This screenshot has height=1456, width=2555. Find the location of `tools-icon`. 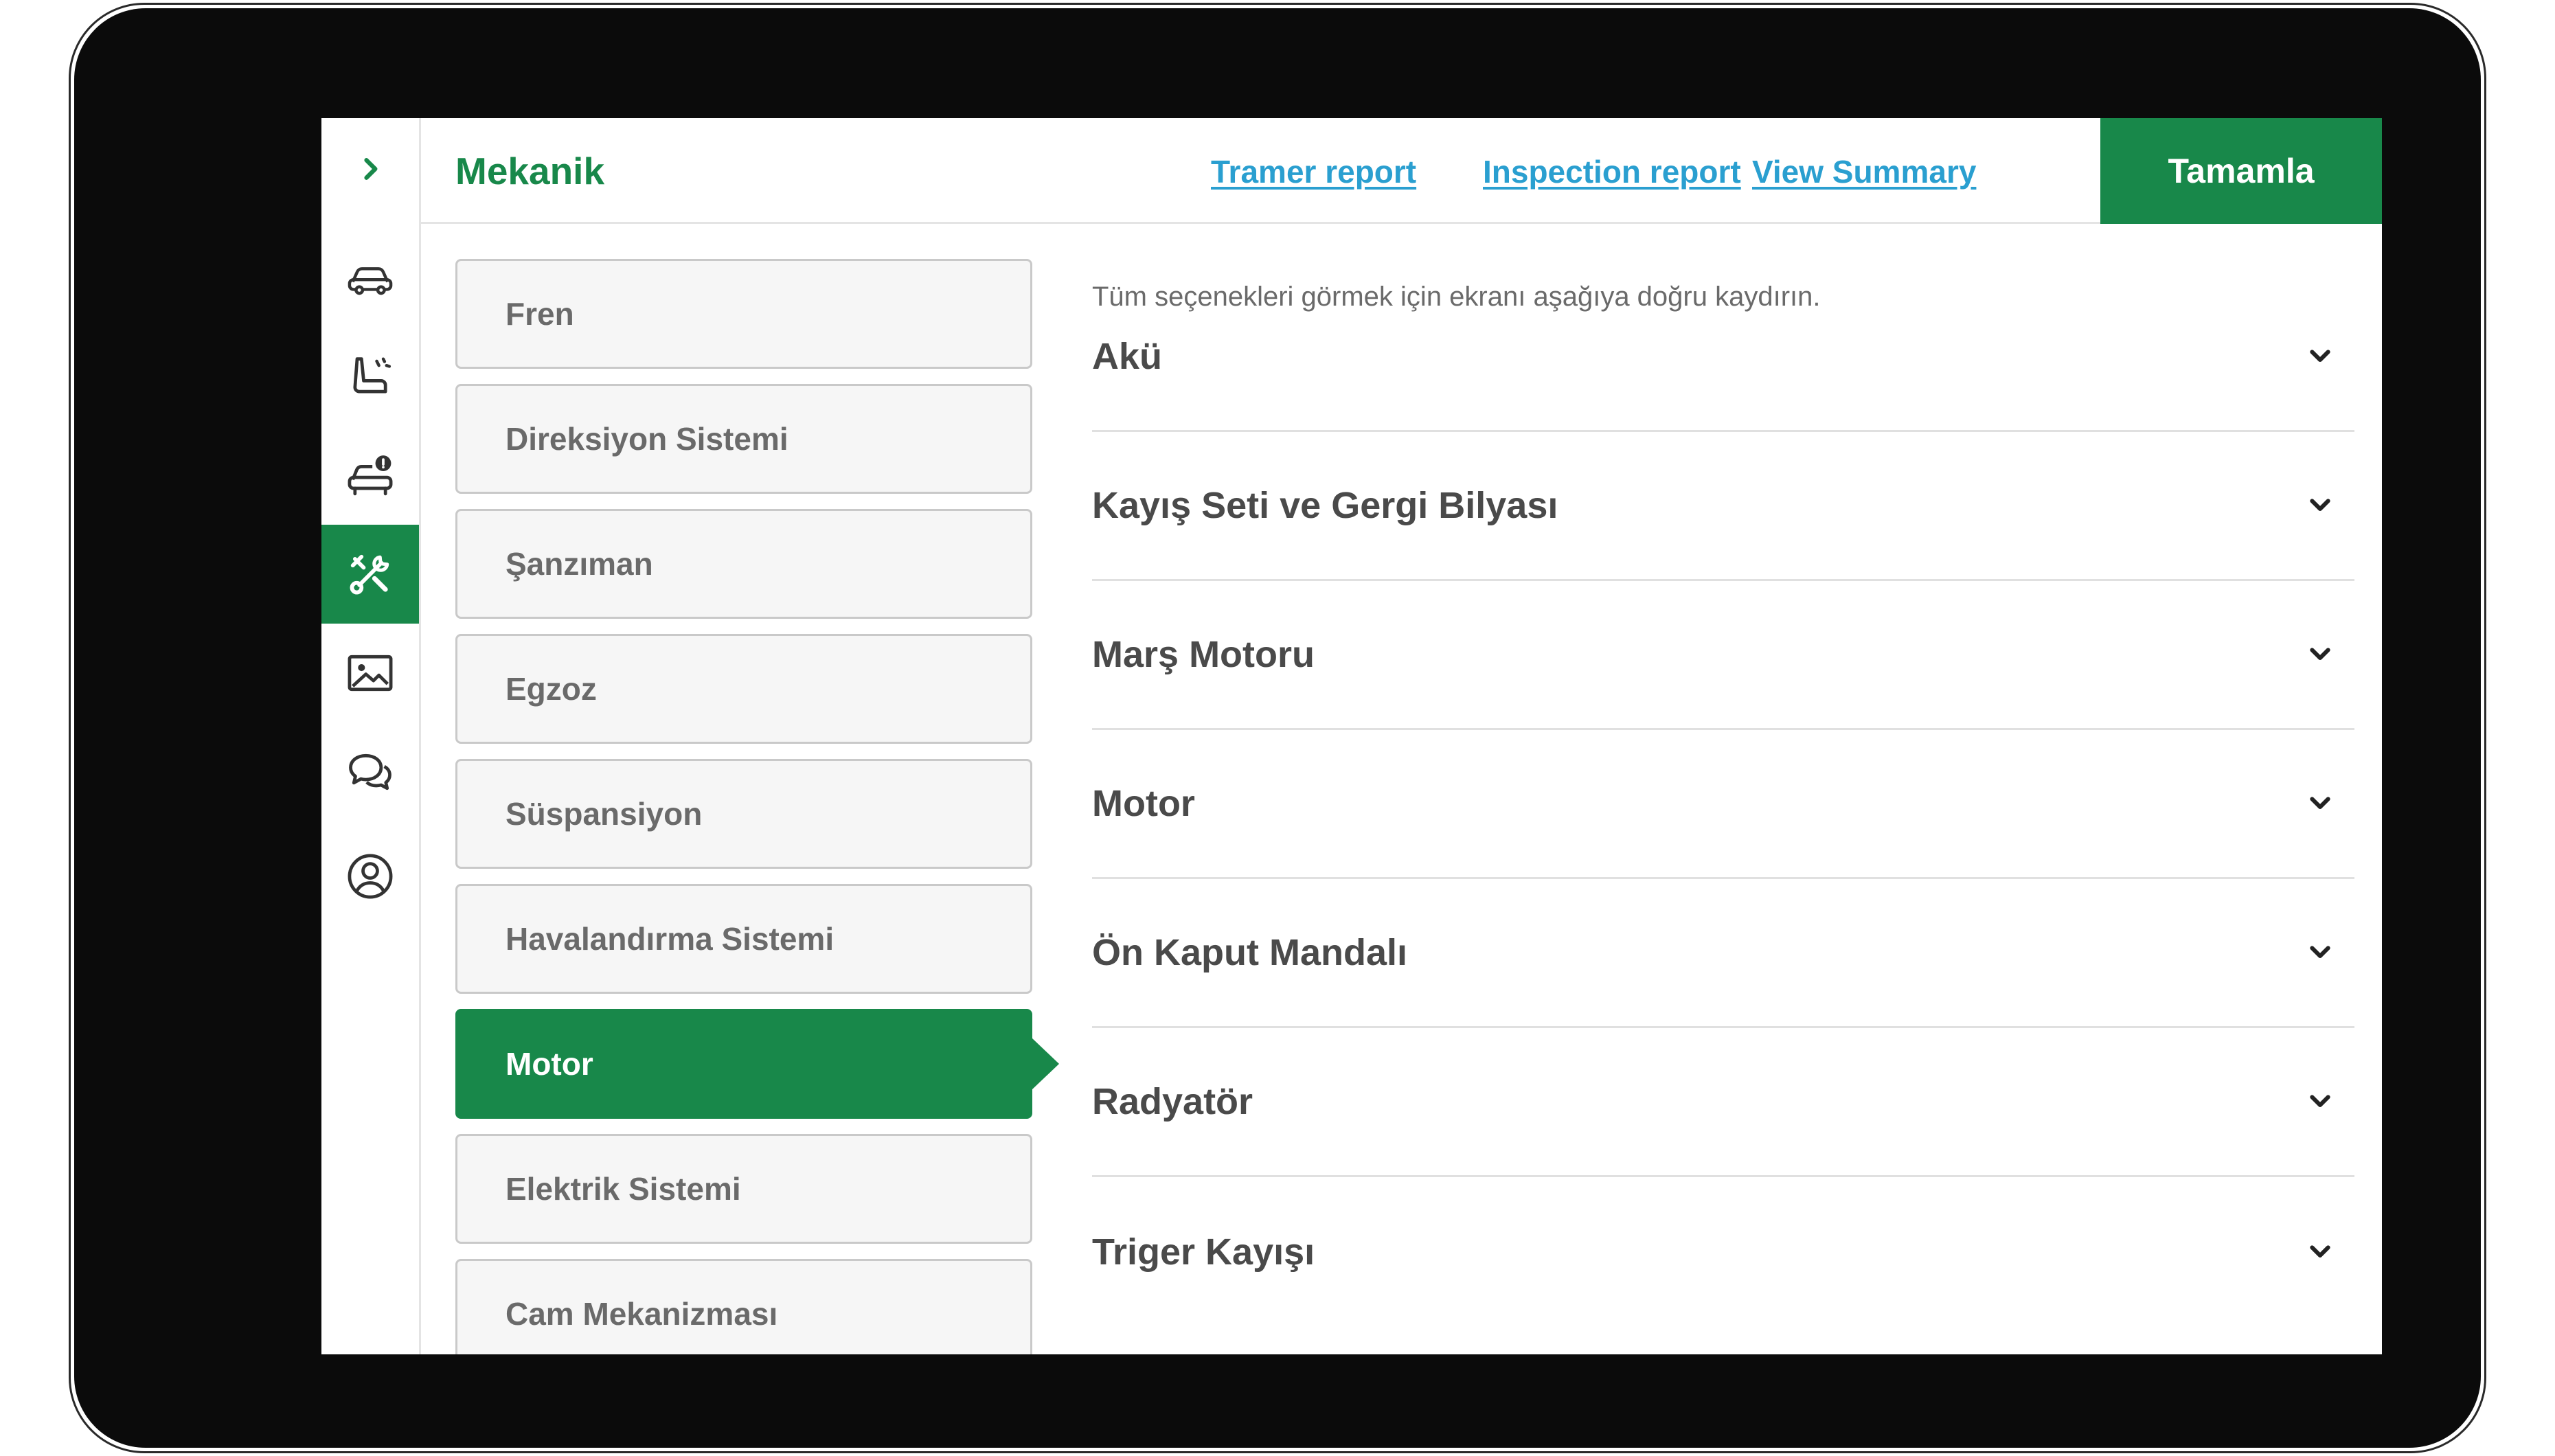

tools-icon is located at coordinates (369, 574).